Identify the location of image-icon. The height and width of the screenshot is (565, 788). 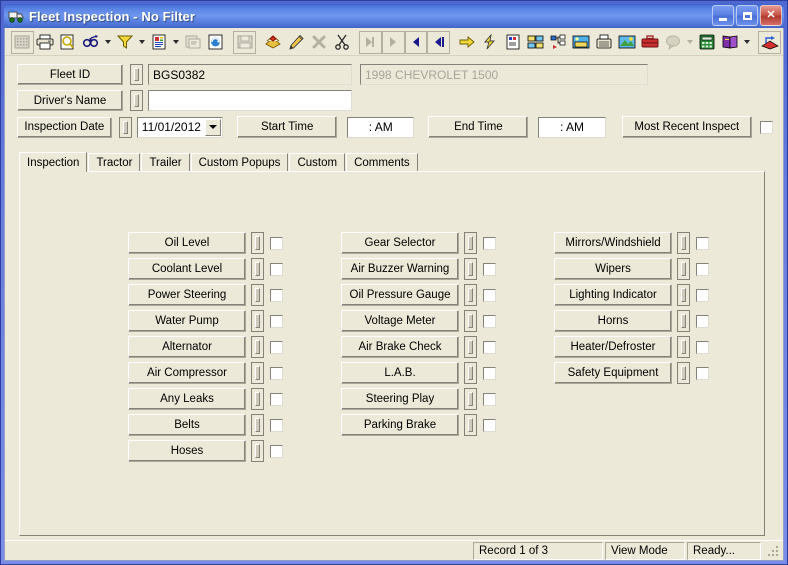
(581, 42).